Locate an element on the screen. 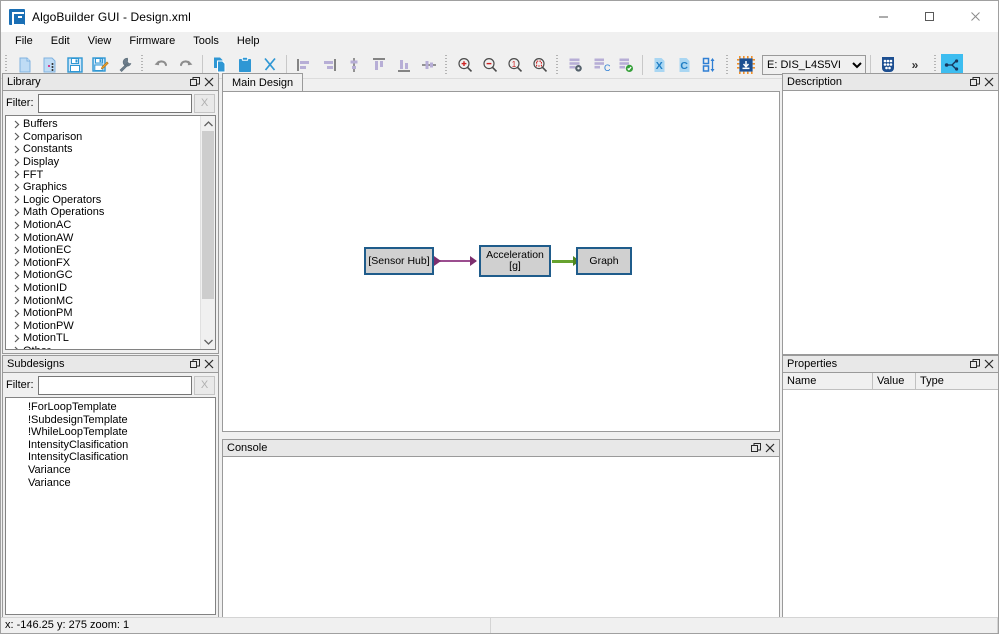  library-tree-item-label: Math Operations is located at coordinates (64, 212).